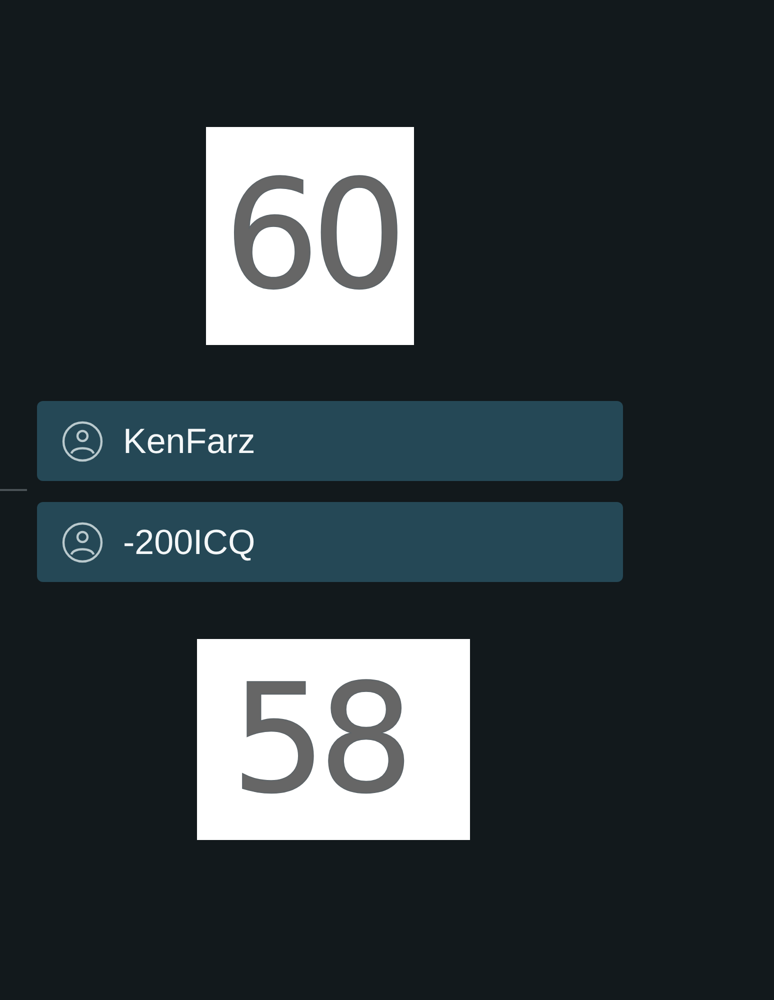 The image size is (774, 1000). What do you see at coordinates (333, 739) in the screenshot?
I see `score-number: 58` at bounding box center [333, 739].